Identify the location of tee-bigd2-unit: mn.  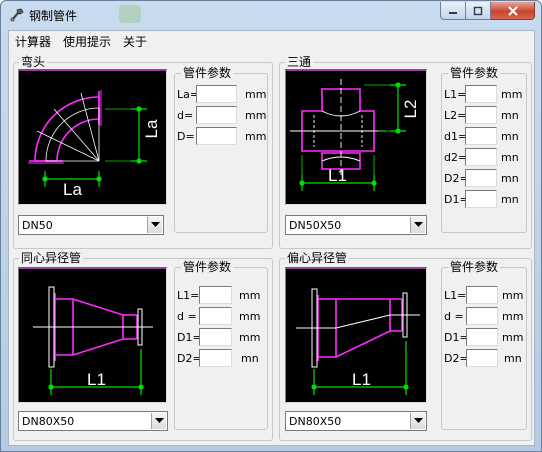
(510, 178).